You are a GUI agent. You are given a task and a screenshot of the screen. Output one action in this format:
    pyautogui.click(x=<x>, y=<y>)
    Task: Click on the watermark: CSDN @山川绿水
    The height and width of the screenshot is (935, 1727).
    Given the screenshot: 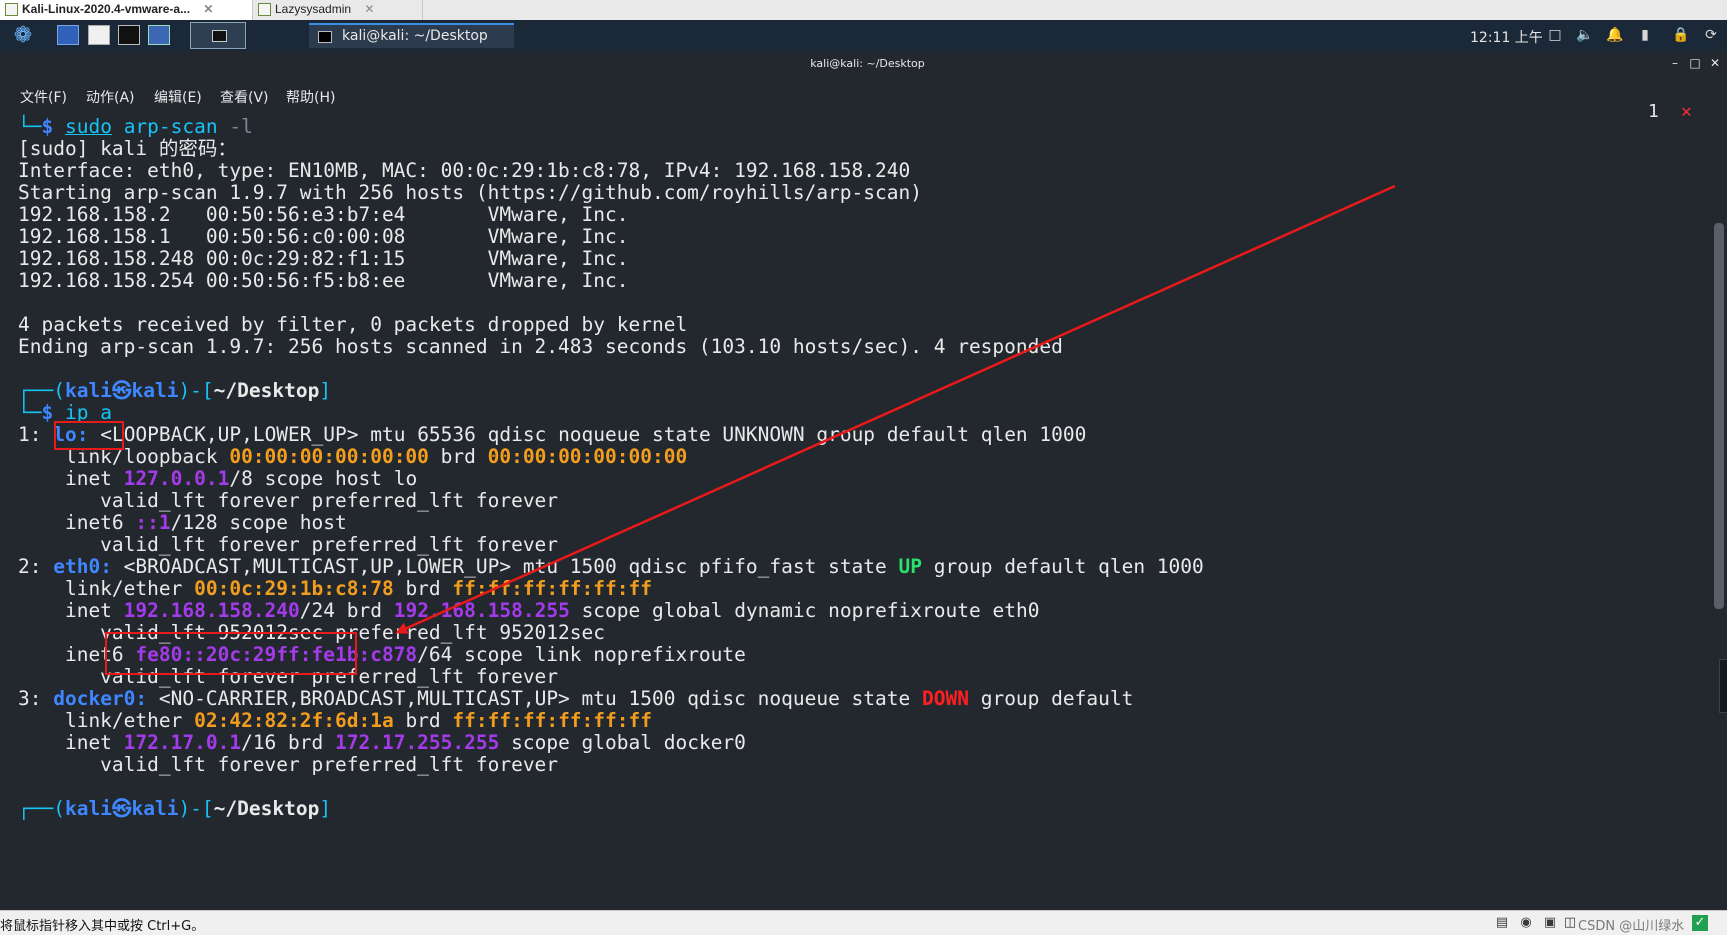 What is the action you would take?
    pyautogui.click(x=1631, y=926)
    